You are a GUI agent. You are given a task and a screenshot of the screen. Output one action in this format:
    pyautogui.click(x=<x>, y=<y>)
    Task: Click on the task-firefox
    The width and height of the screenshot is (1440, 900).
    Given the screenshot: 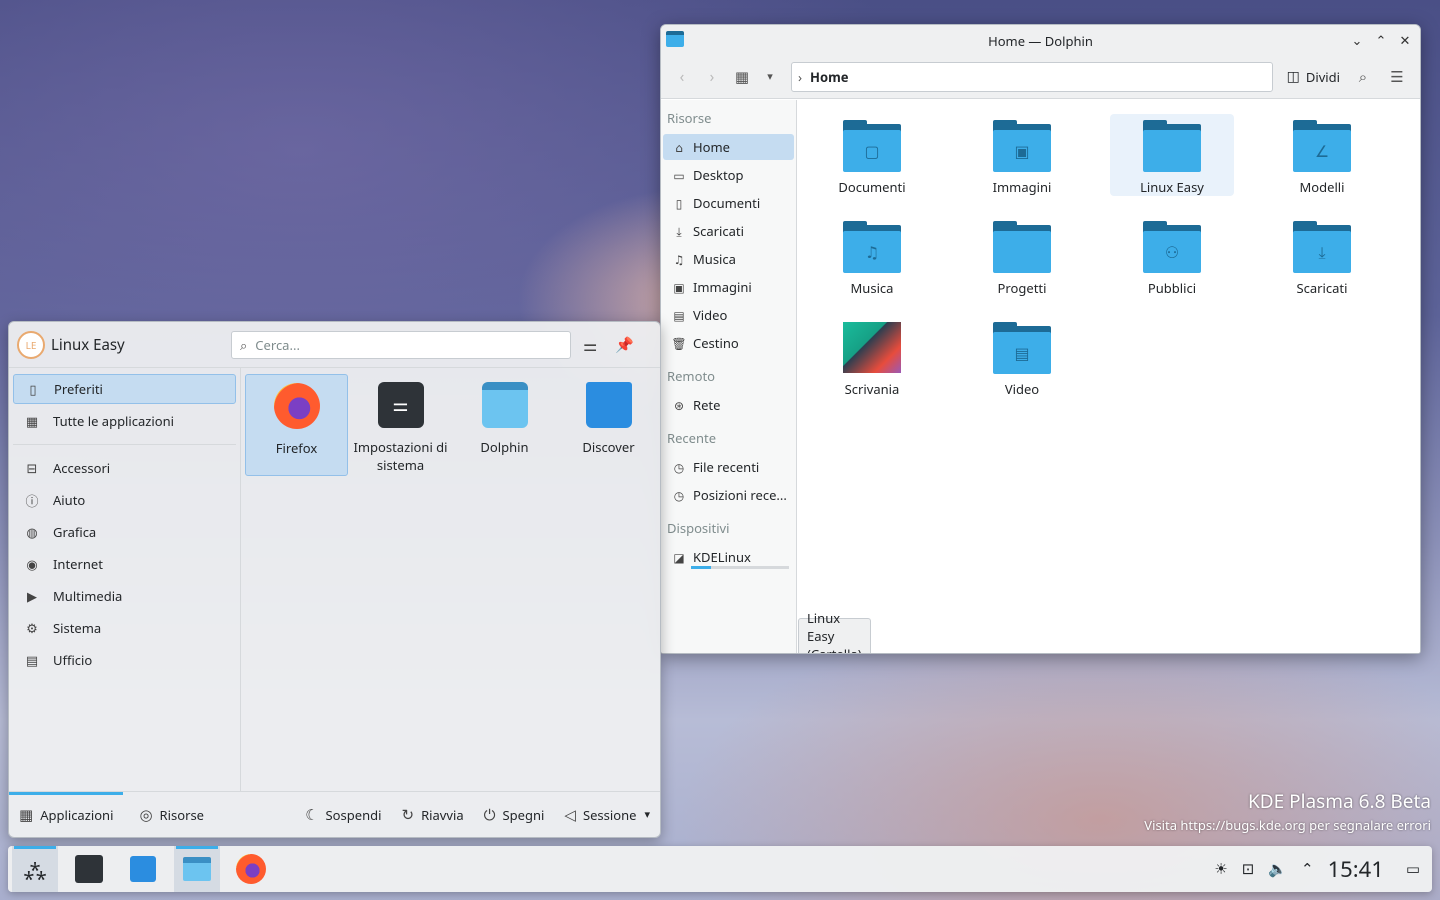 What is the action you would take?
    pyautogui.click(x=251, y=869)
    